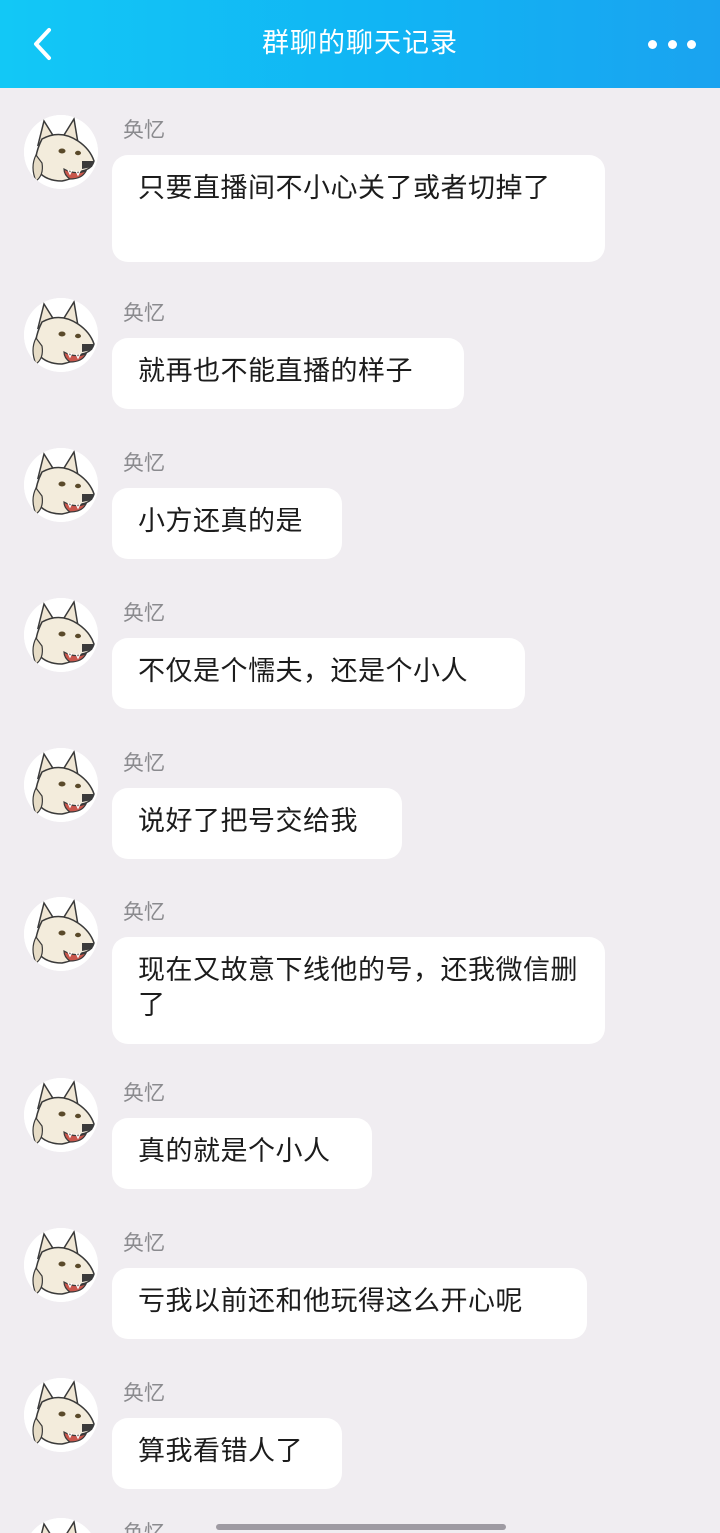  I want to click on page-title: 群聊的聊天记录, so click(360, 43).